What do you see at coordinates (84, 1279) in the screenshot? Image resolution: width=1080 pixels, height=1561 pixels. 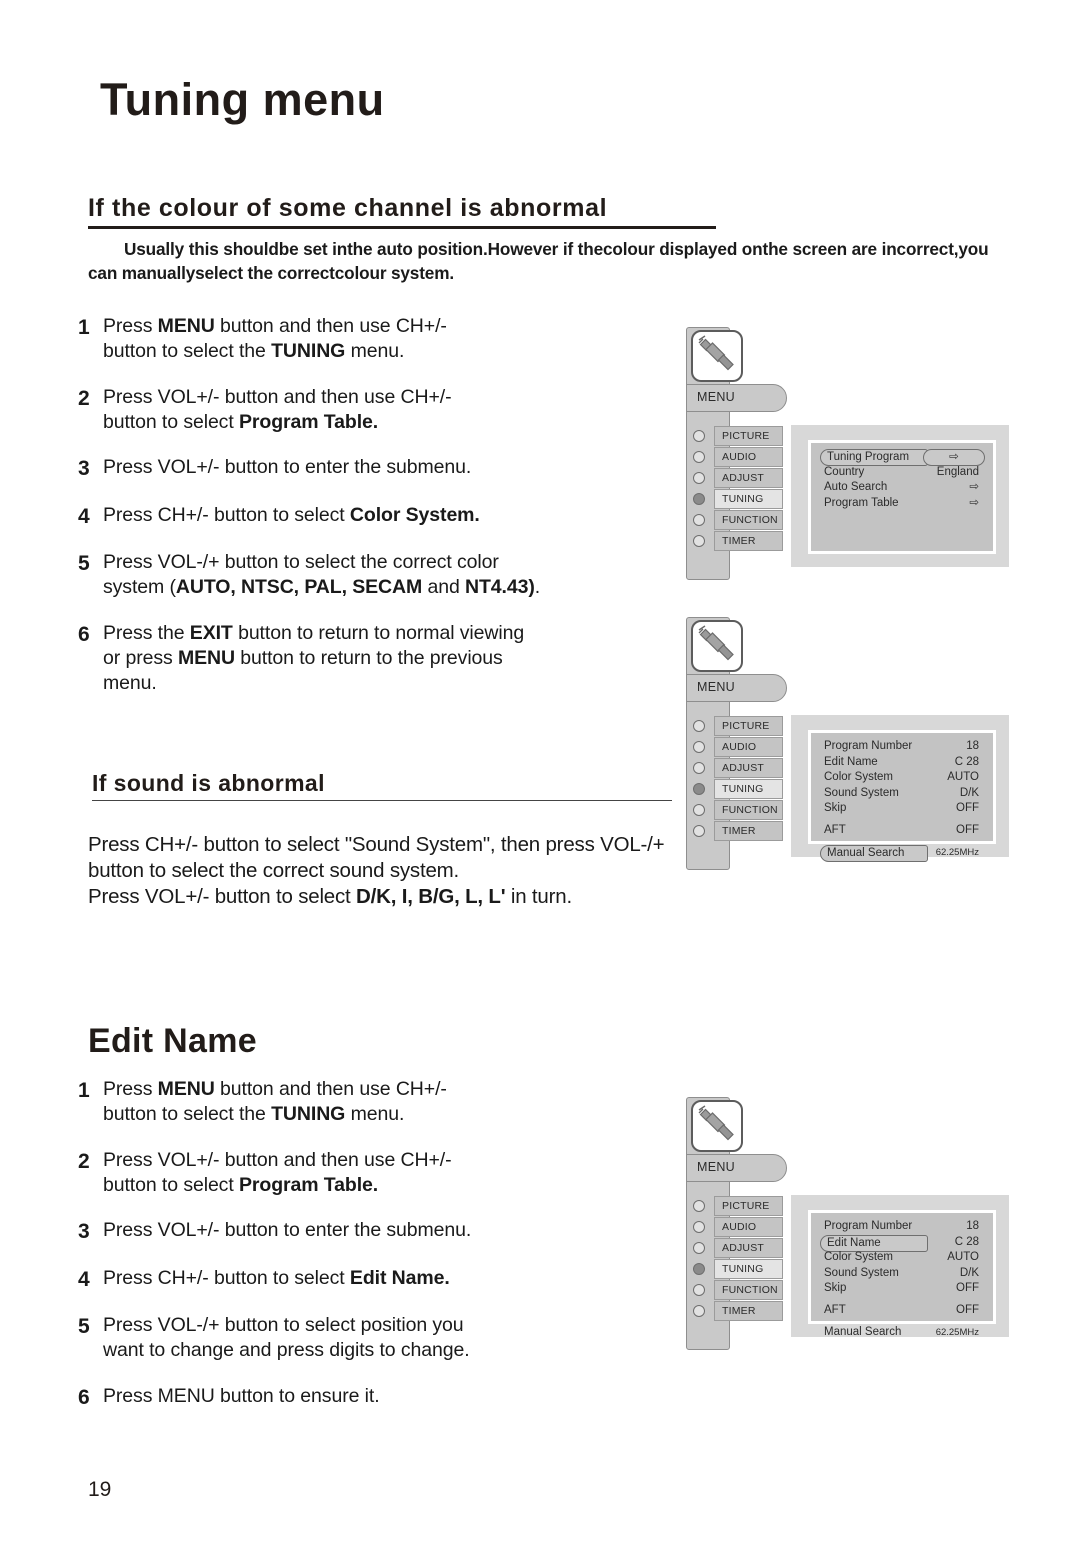 I see `step-number: 4` at bounding box center [84, 1279].